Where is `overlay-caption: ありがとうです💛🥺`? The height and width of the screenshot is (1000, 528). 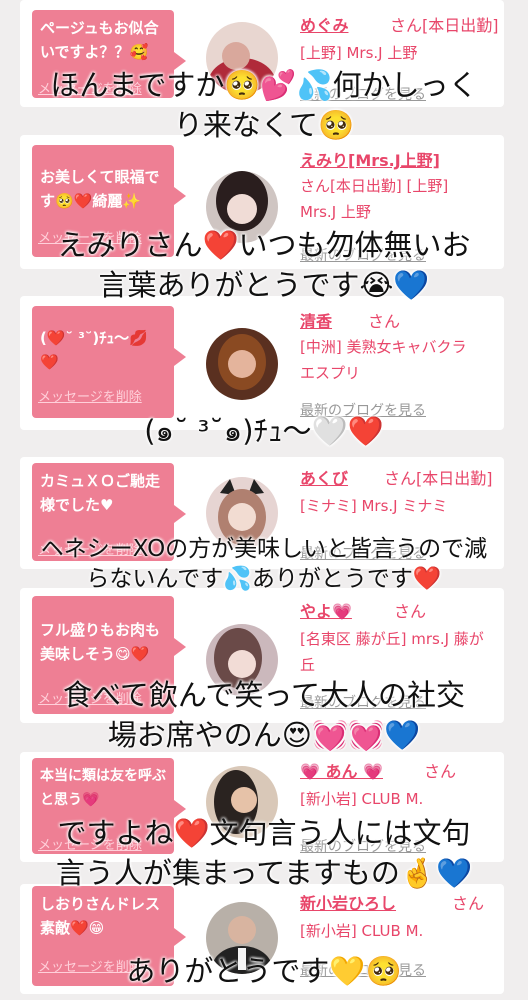
overlay-caption: ありがとうです💛🥺 is located at coordinates (264, 971).